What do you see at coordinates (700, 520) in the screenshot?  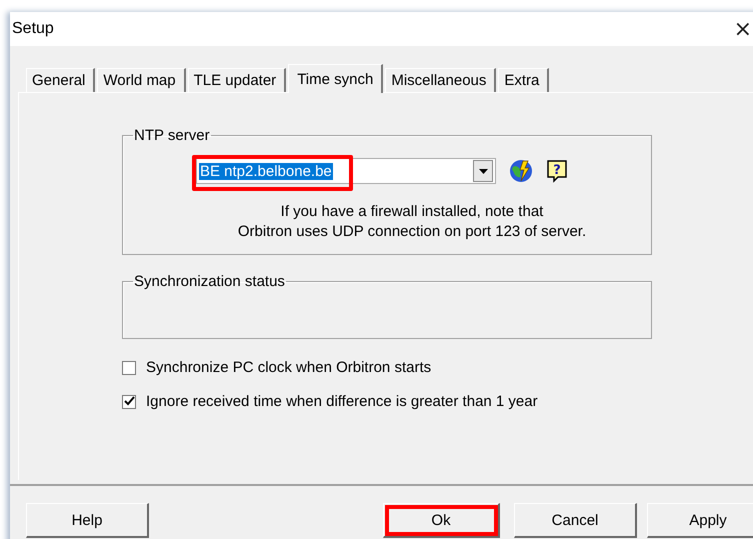 I see `dialog-button: Apply` at bounding box center [700, 520].